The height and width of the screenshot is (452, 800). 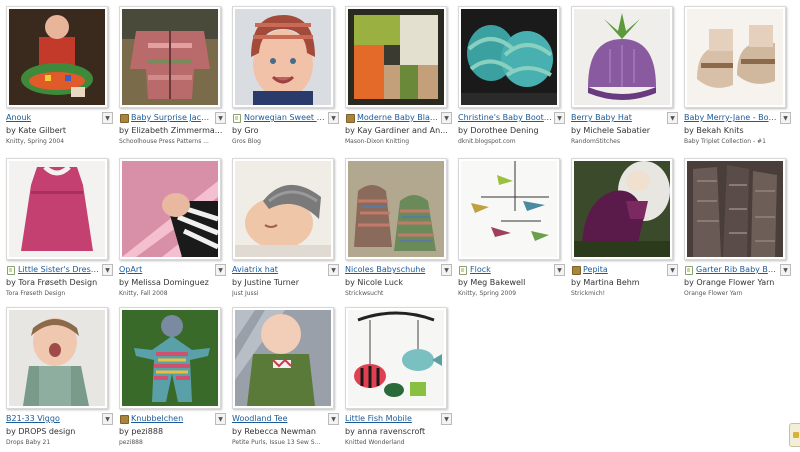 What do you see at coordinates (595, 141) in the screenshot?
I see `pattern-source: RandomStitches` at bounding box center [595, 141].